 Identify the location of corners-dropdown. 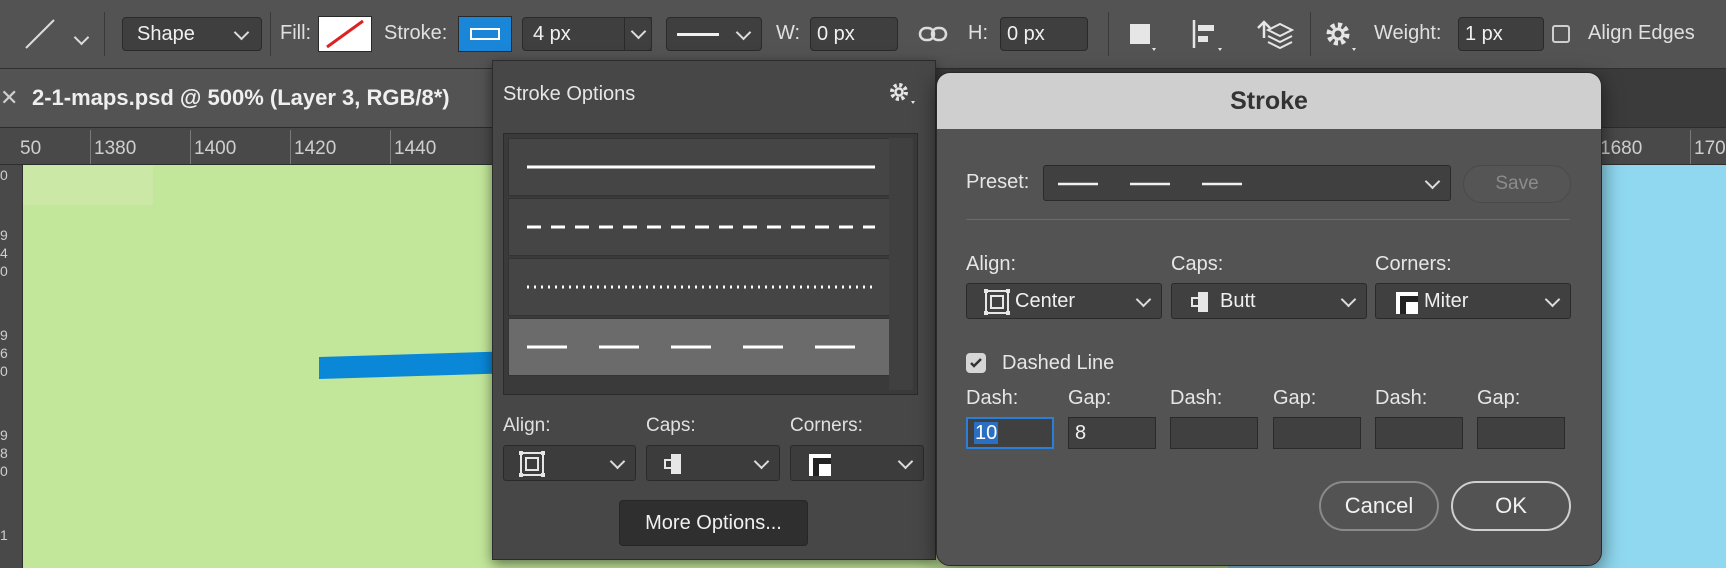
(857, 463).